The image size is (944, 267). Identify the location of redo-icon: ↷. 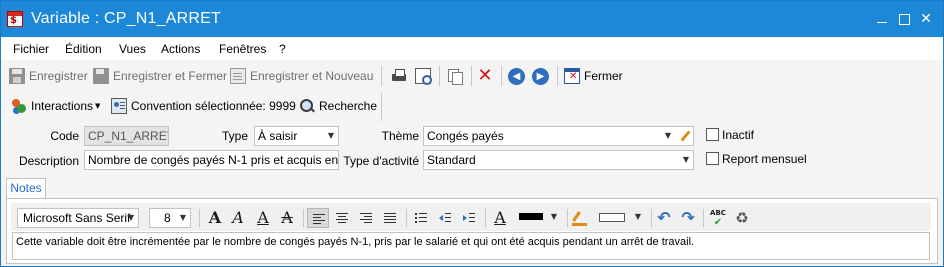
(688, 217).